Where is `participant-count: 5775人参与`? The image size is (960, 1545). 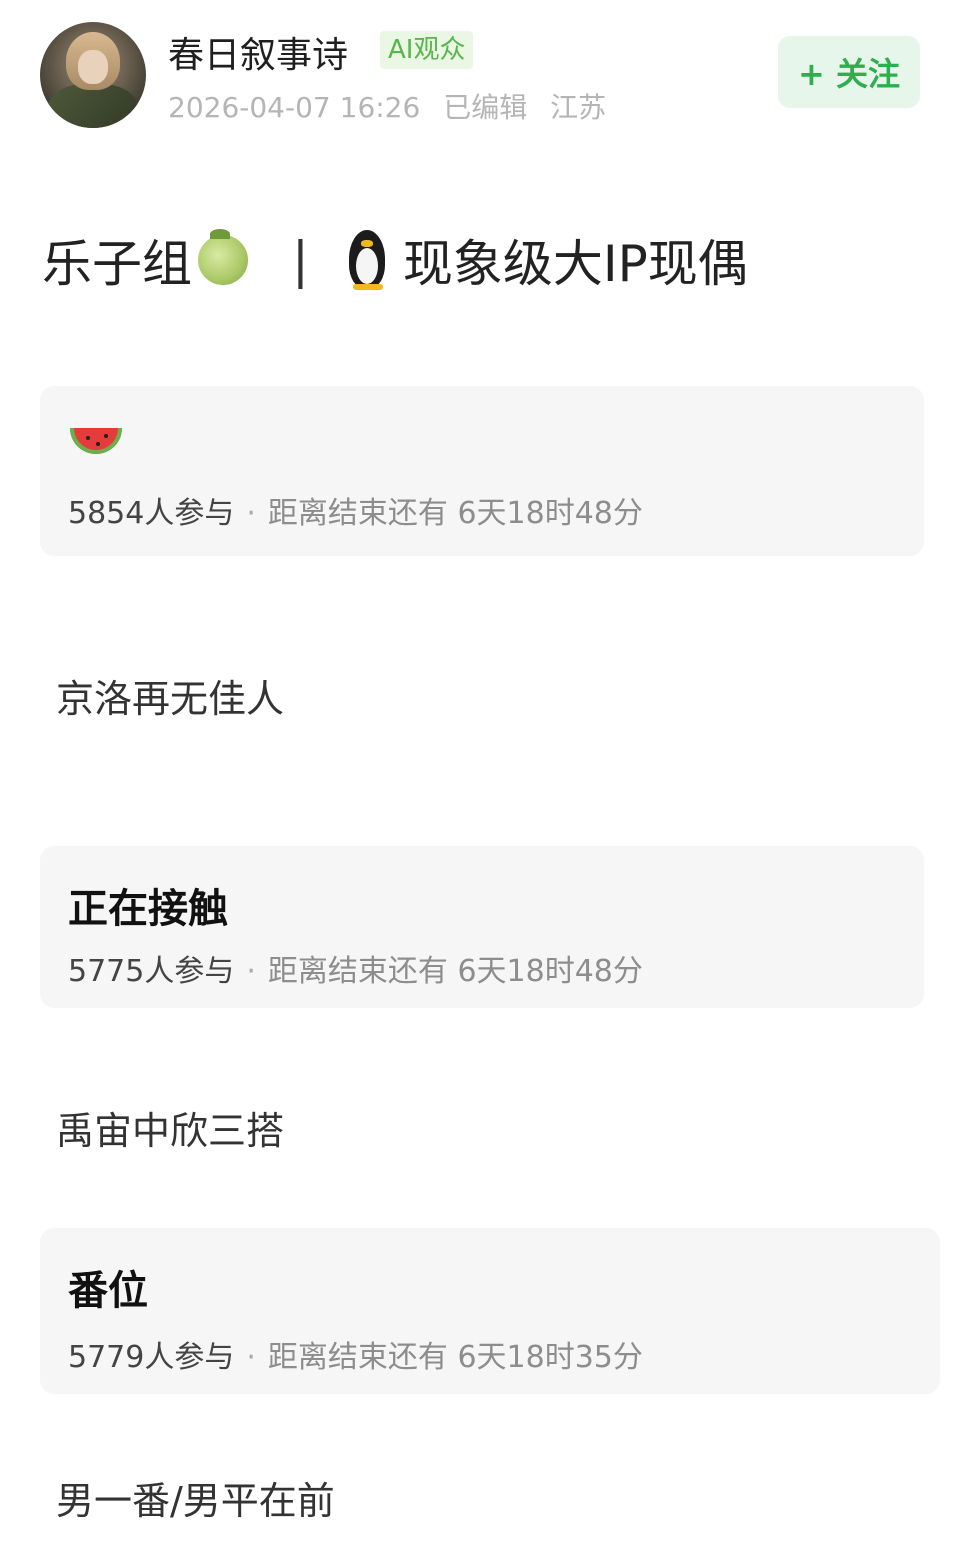
participant-count: 5775人参与 is located at coordinates (151, 971).